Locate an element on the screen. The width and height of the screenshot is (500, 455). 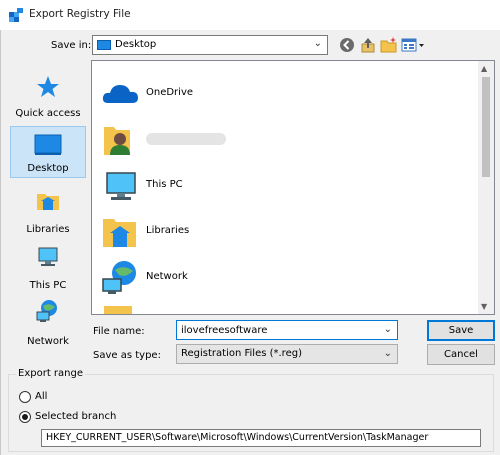
place-label: Network is located at coordinates (48, 341).